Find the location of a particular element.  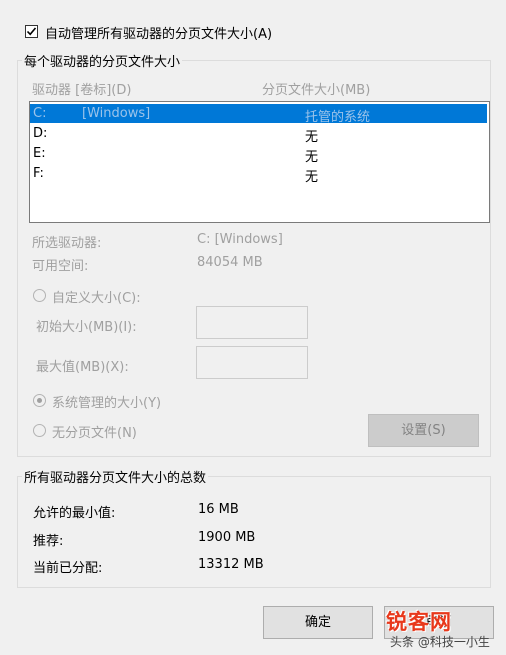

custom-size-radio is located at coordinates (39, 295).